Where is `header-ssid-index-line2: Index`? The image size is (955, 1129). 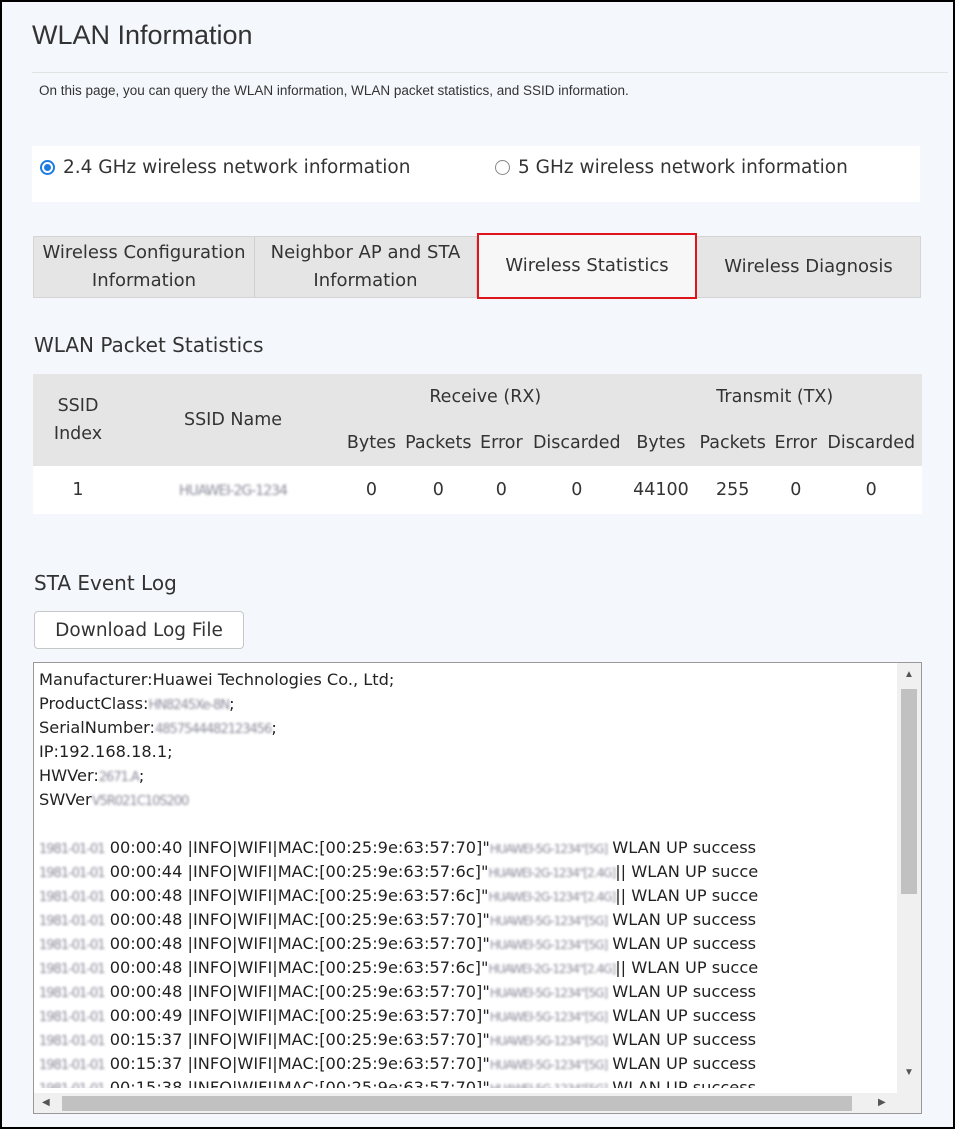 header-ssid-index-line2: Index is located at coordinates (78, 434).